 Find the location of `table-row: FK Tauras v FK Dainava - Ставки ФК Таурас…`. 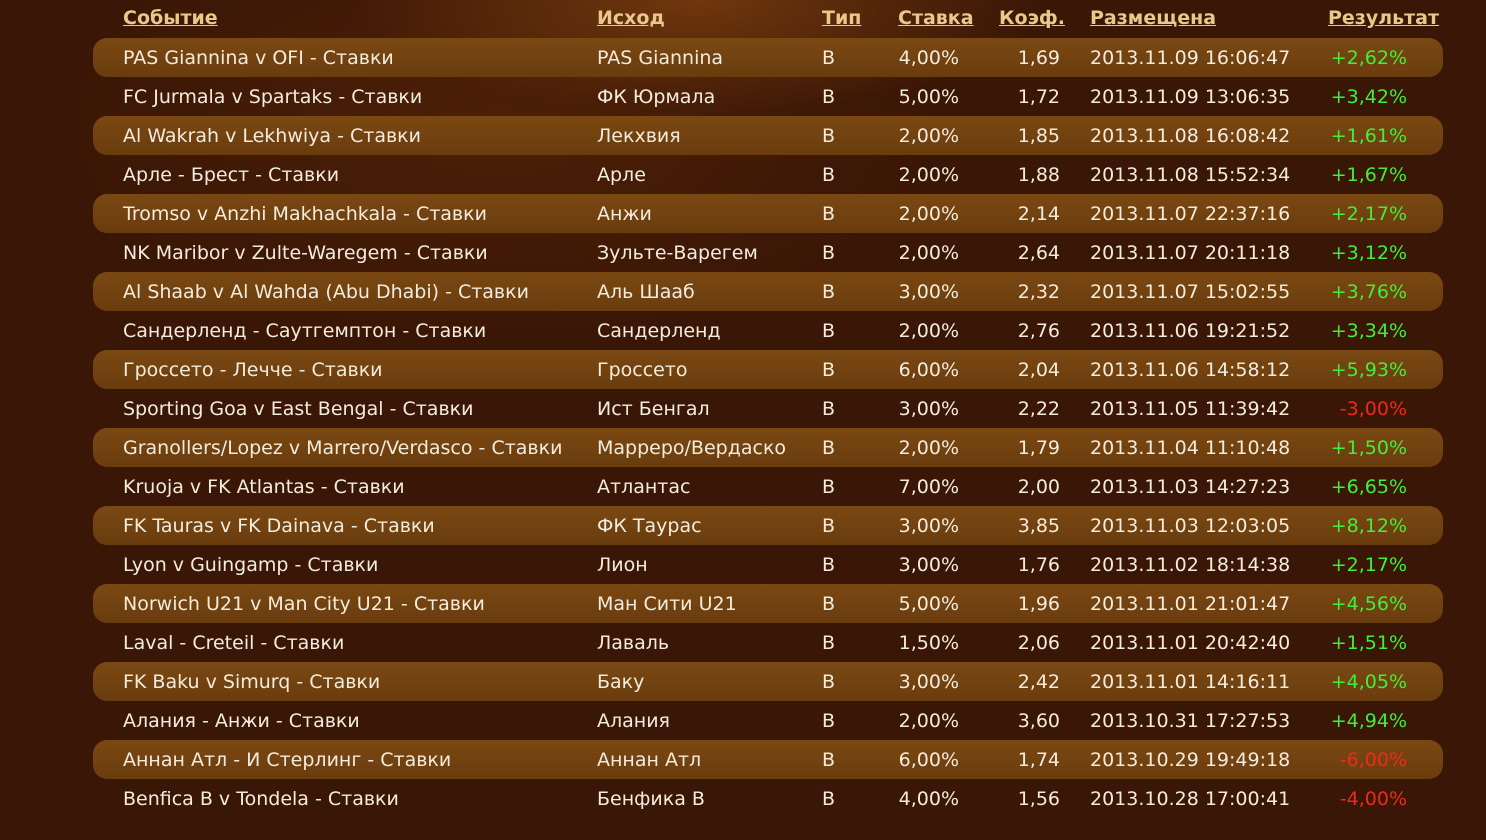

table-row: FK Tauras v FK Dainava - Ставки ФК Таурас… is located at coordinates (768, 525).